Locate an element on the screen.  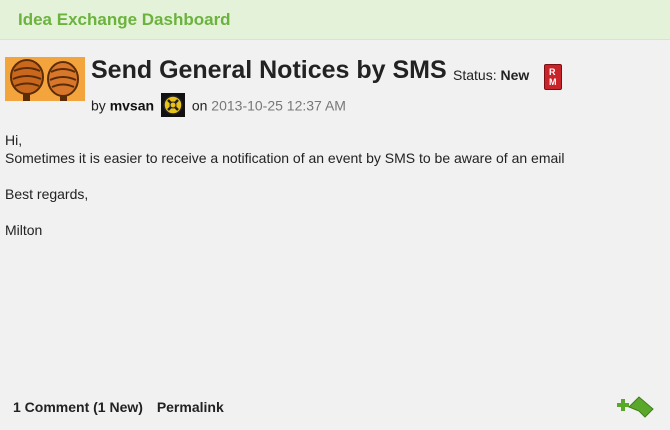
dashboard-header: Idea Exchange Dashboard is located at coordinates (335, 20).